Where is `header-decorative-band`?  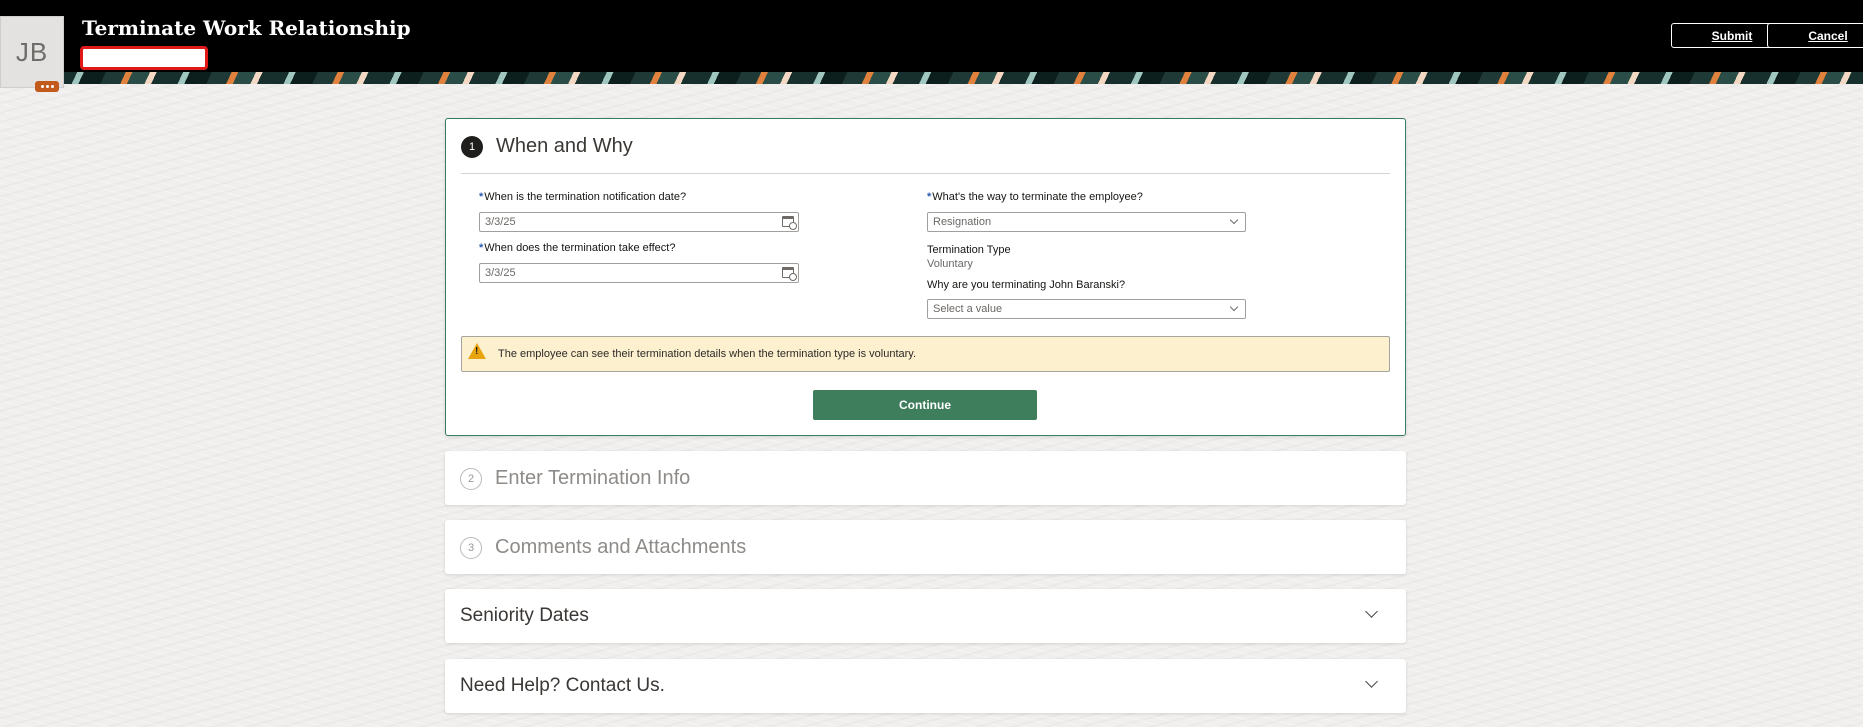 header-decorative-band is located at coordinates (931, 78).